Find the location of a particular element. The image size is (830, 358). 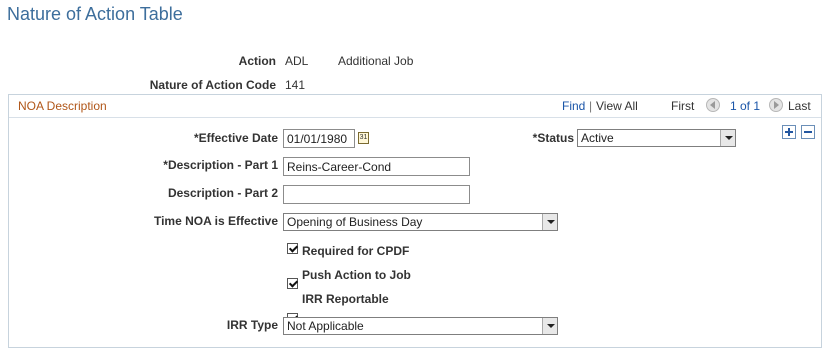

push-action-to-job-checkbox is located at coordinates (292, 283).